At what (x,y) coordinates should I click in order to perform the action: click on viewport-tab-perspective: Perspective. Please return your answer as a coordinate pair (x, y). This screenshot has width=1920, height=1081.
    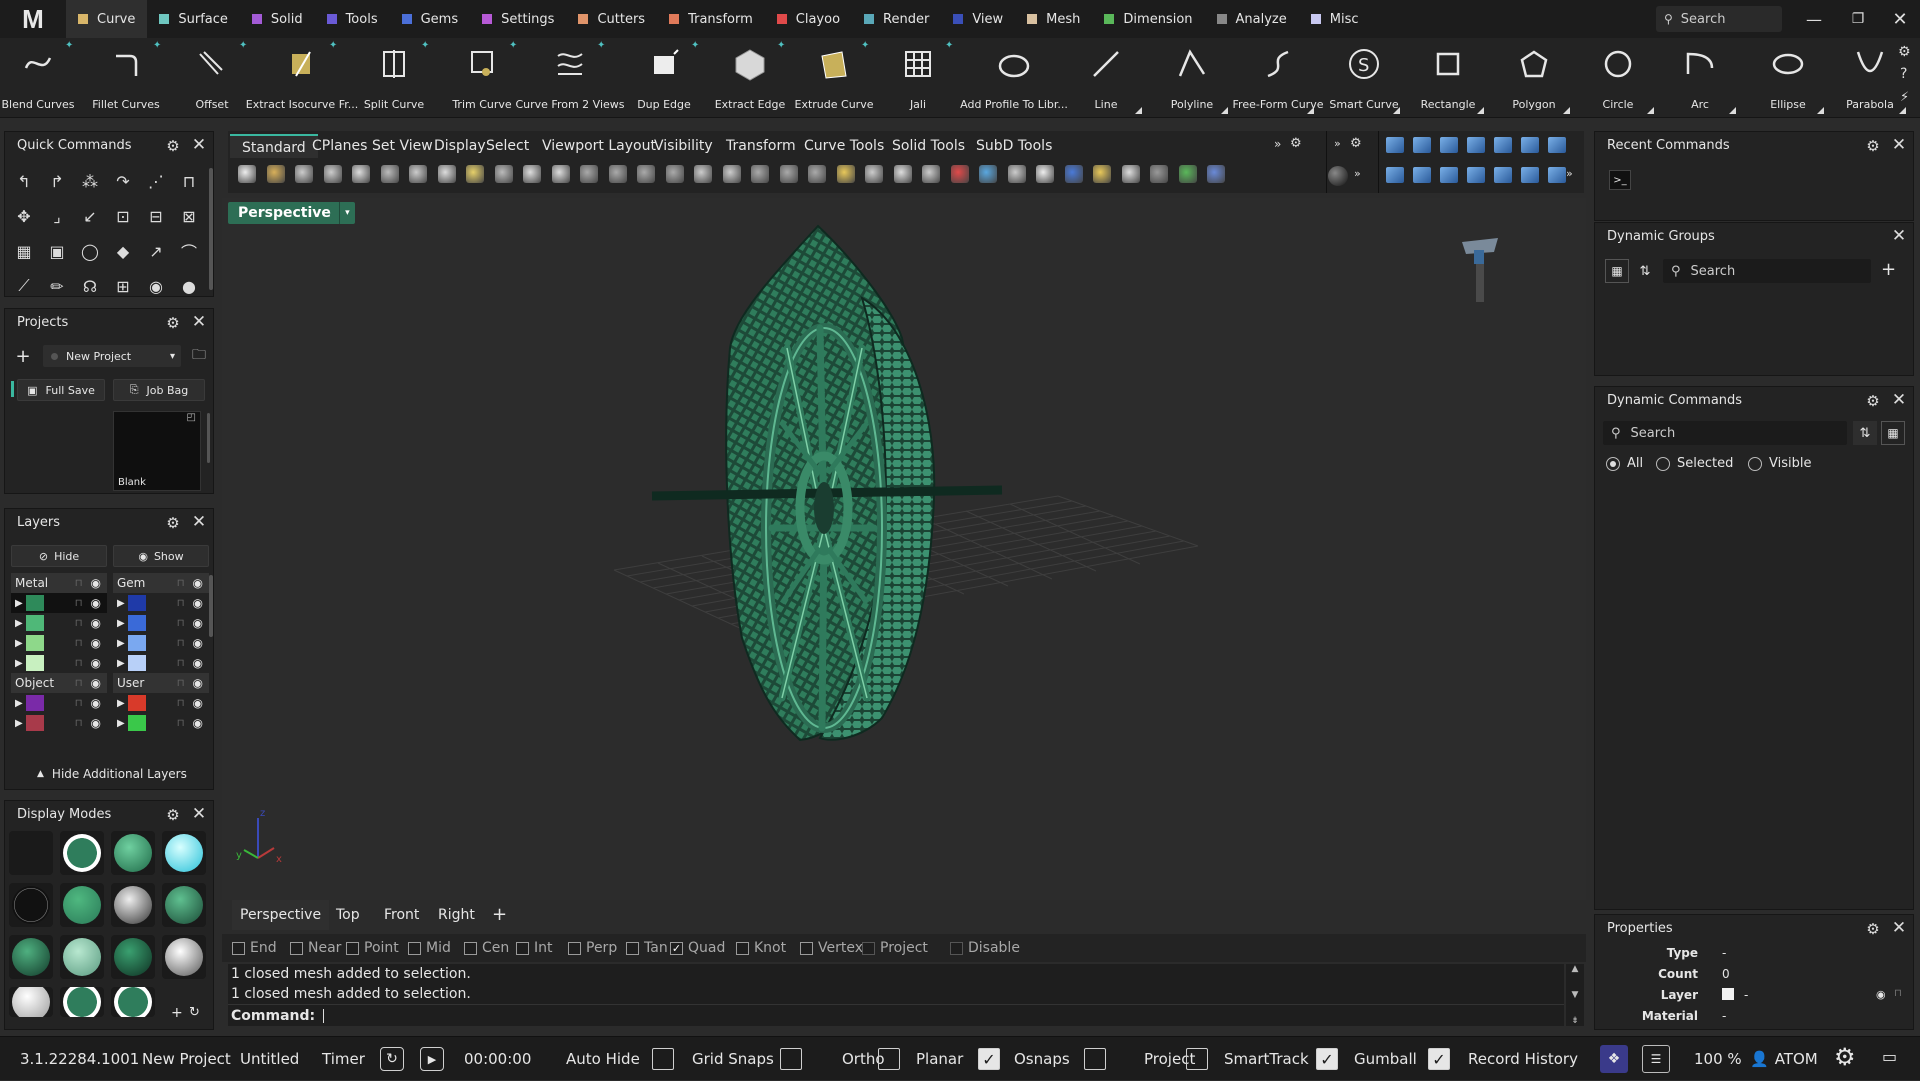
    Looking at the image, I should click on (281, 915).